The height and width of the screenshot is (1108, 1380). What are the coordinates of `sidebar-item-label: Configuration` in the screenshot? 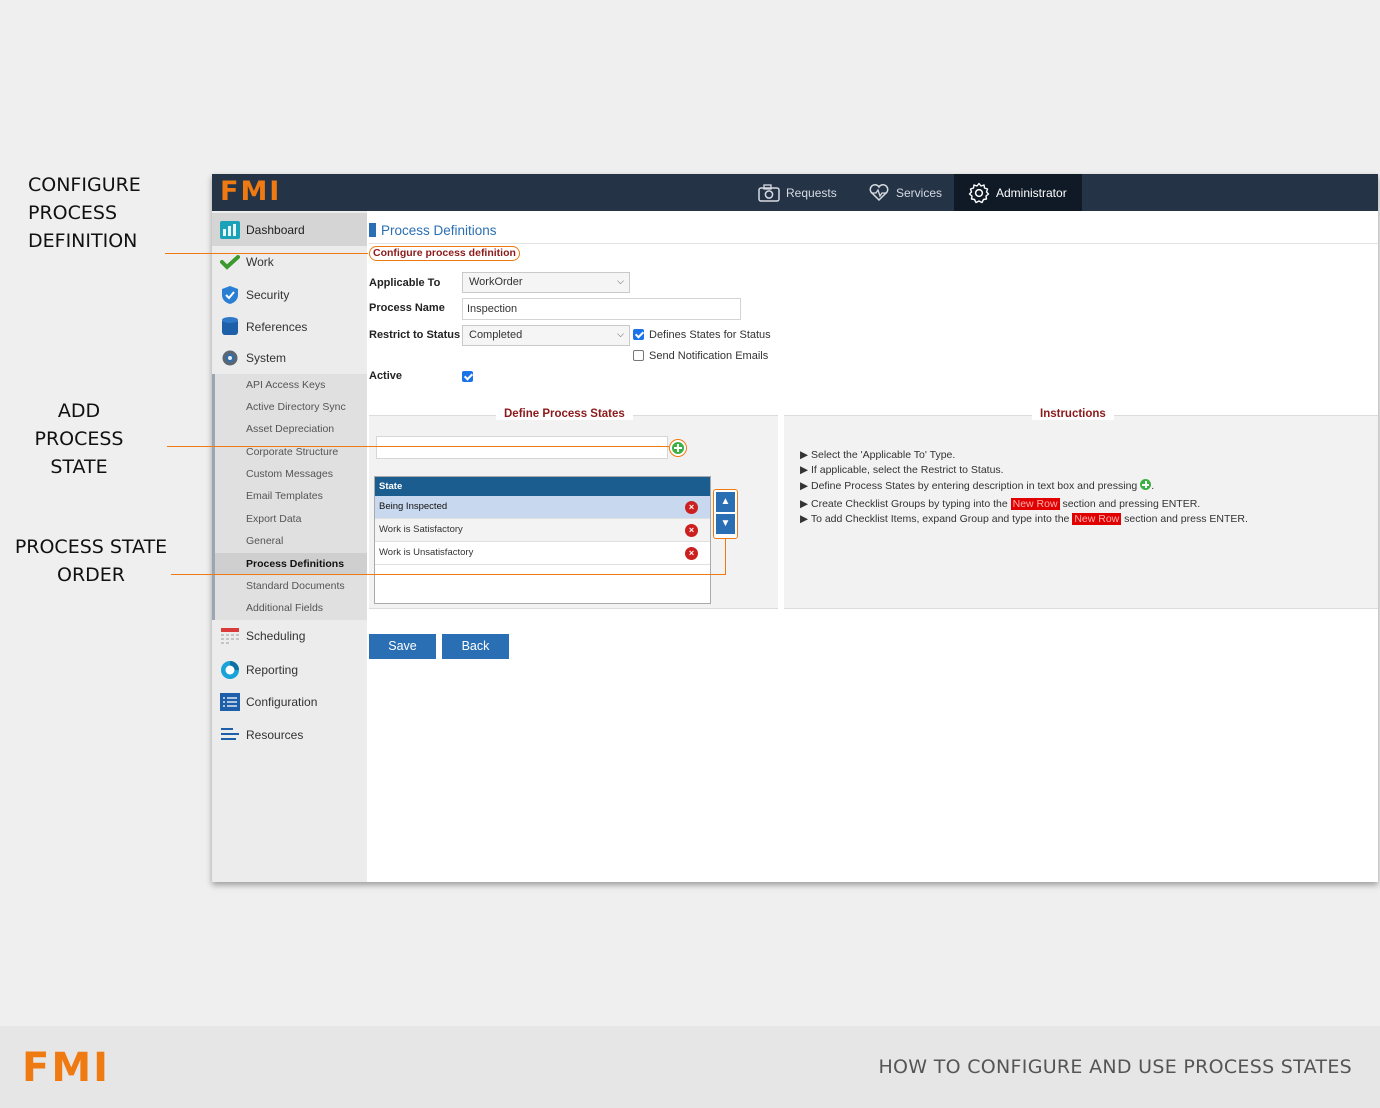 It's located at (282, 702).